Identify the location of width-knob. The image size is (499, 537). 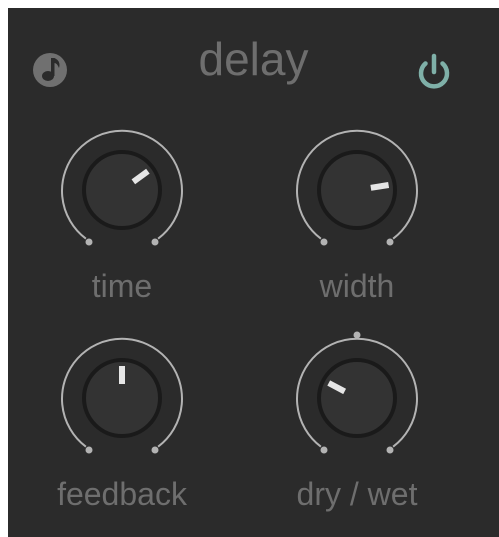
(357, 190).